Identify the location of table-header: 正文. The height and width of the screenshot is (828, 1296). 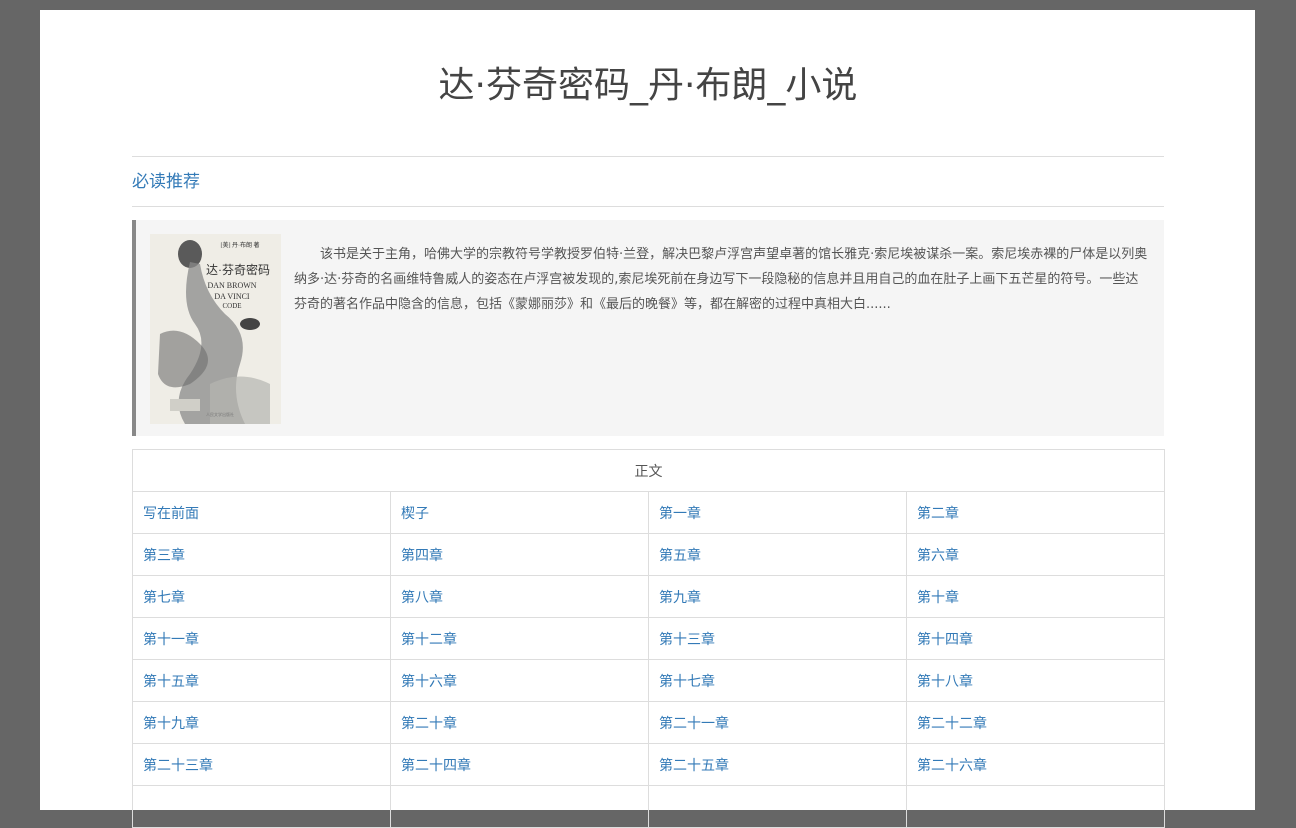
(648, 470).